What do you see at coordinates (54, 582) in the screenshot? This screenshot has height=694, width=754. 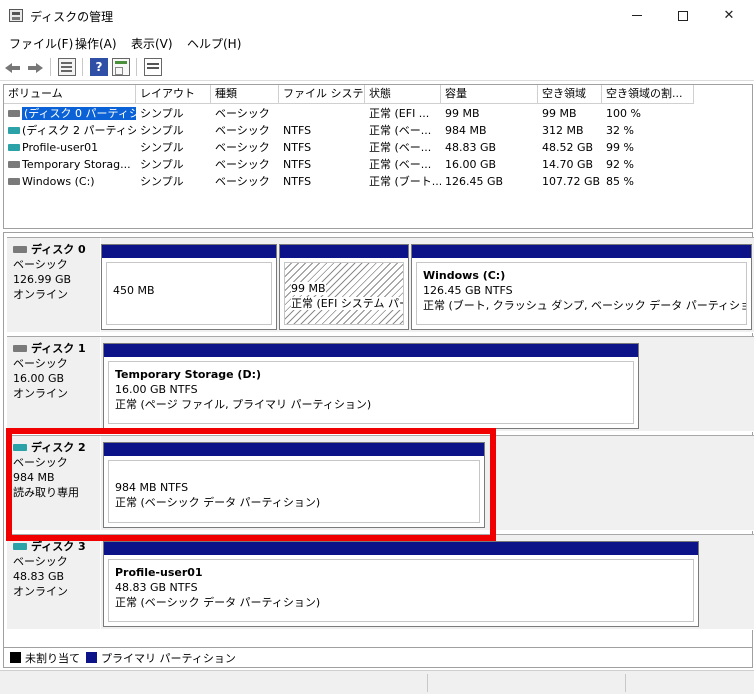 I see `disk-label: ディスク 3 ベーシック 48.83 GB オンライン` at bounding box center [54, 582].